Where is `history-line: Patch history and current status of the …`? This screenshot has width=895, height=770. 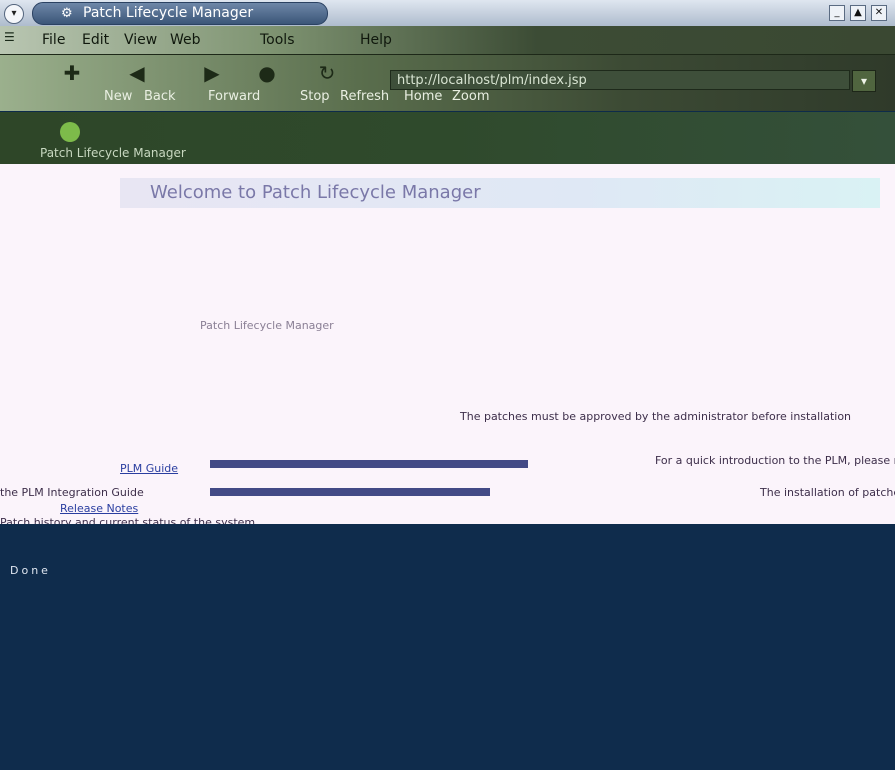
history-line: Patch history and current status of the … is located at coordinates (128, 520).